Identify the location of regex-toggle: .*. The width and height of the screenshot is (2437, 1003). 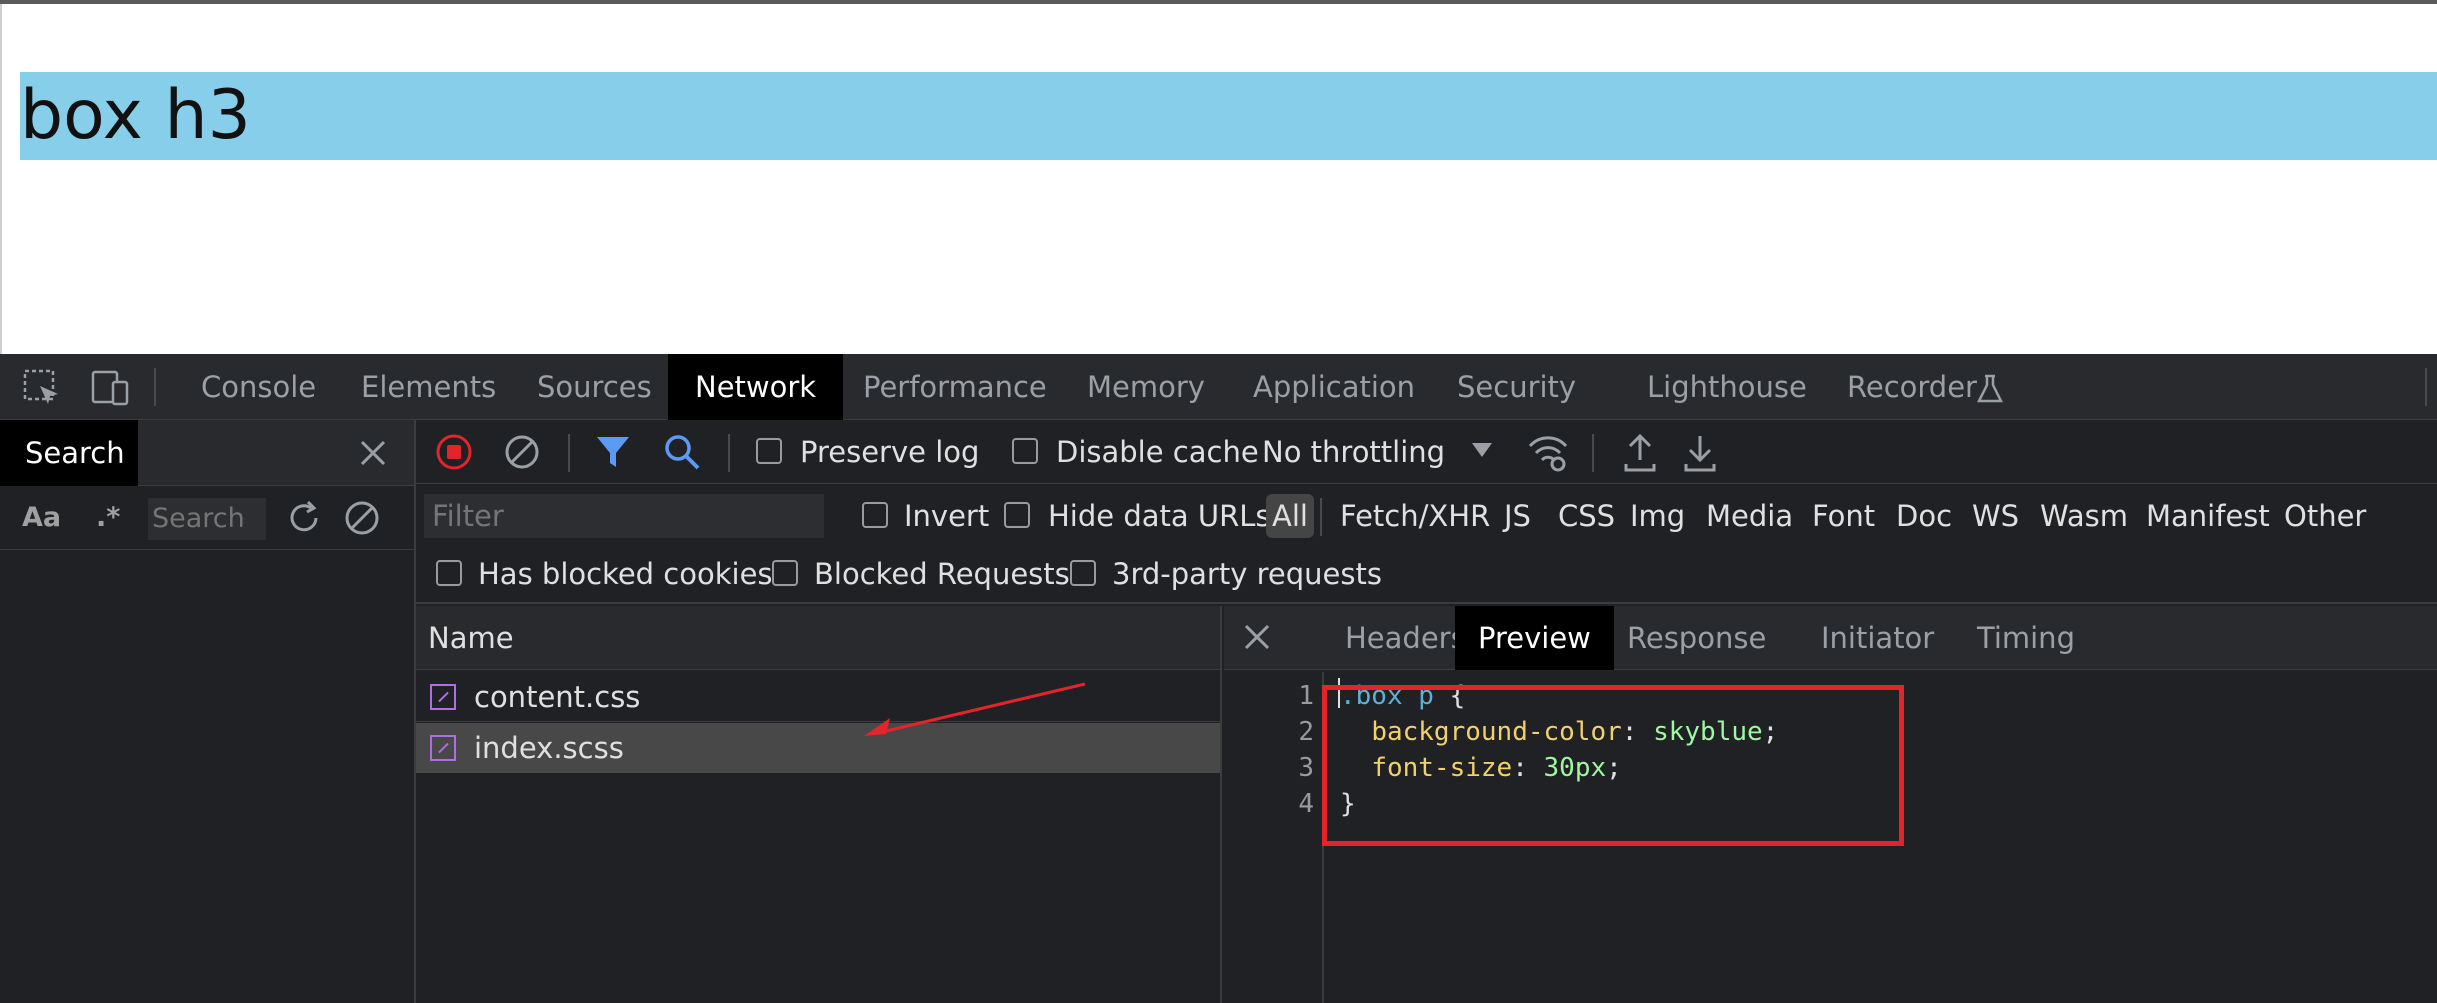
(108, 518).